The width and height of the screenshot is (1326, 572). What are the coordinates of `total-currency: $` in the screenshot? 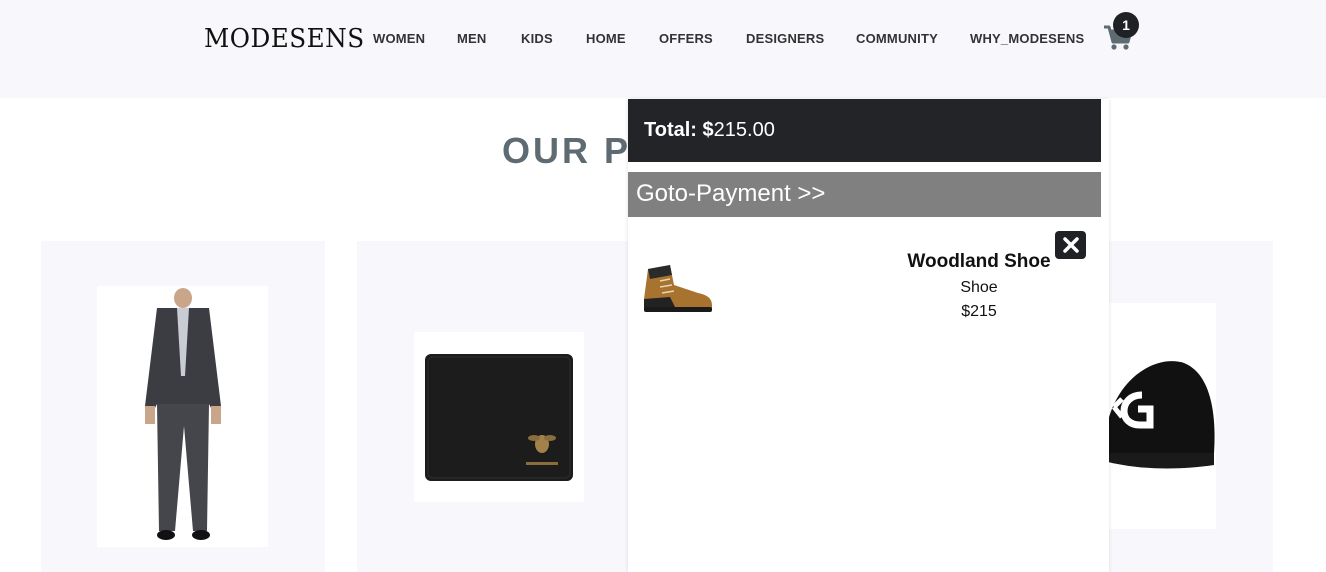 It's located at (708, 130).